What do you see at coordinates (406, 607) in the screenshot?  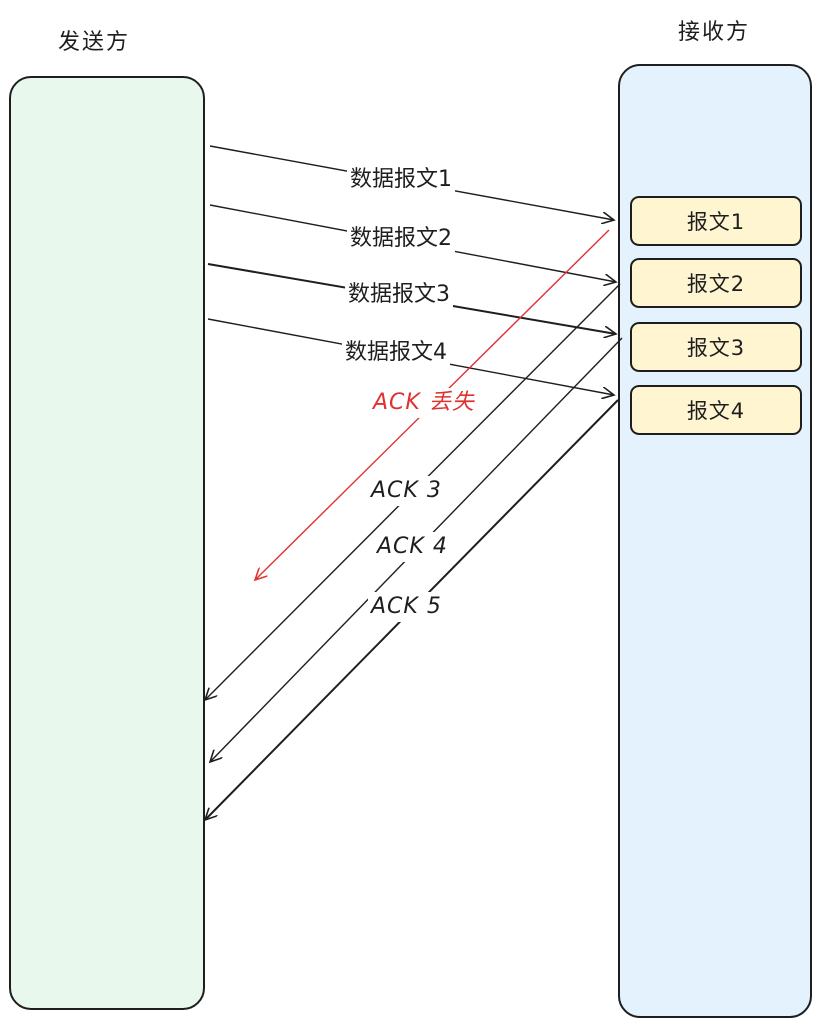 I see `ack-5-label: ACK 5` at bounding box center [406, 607].